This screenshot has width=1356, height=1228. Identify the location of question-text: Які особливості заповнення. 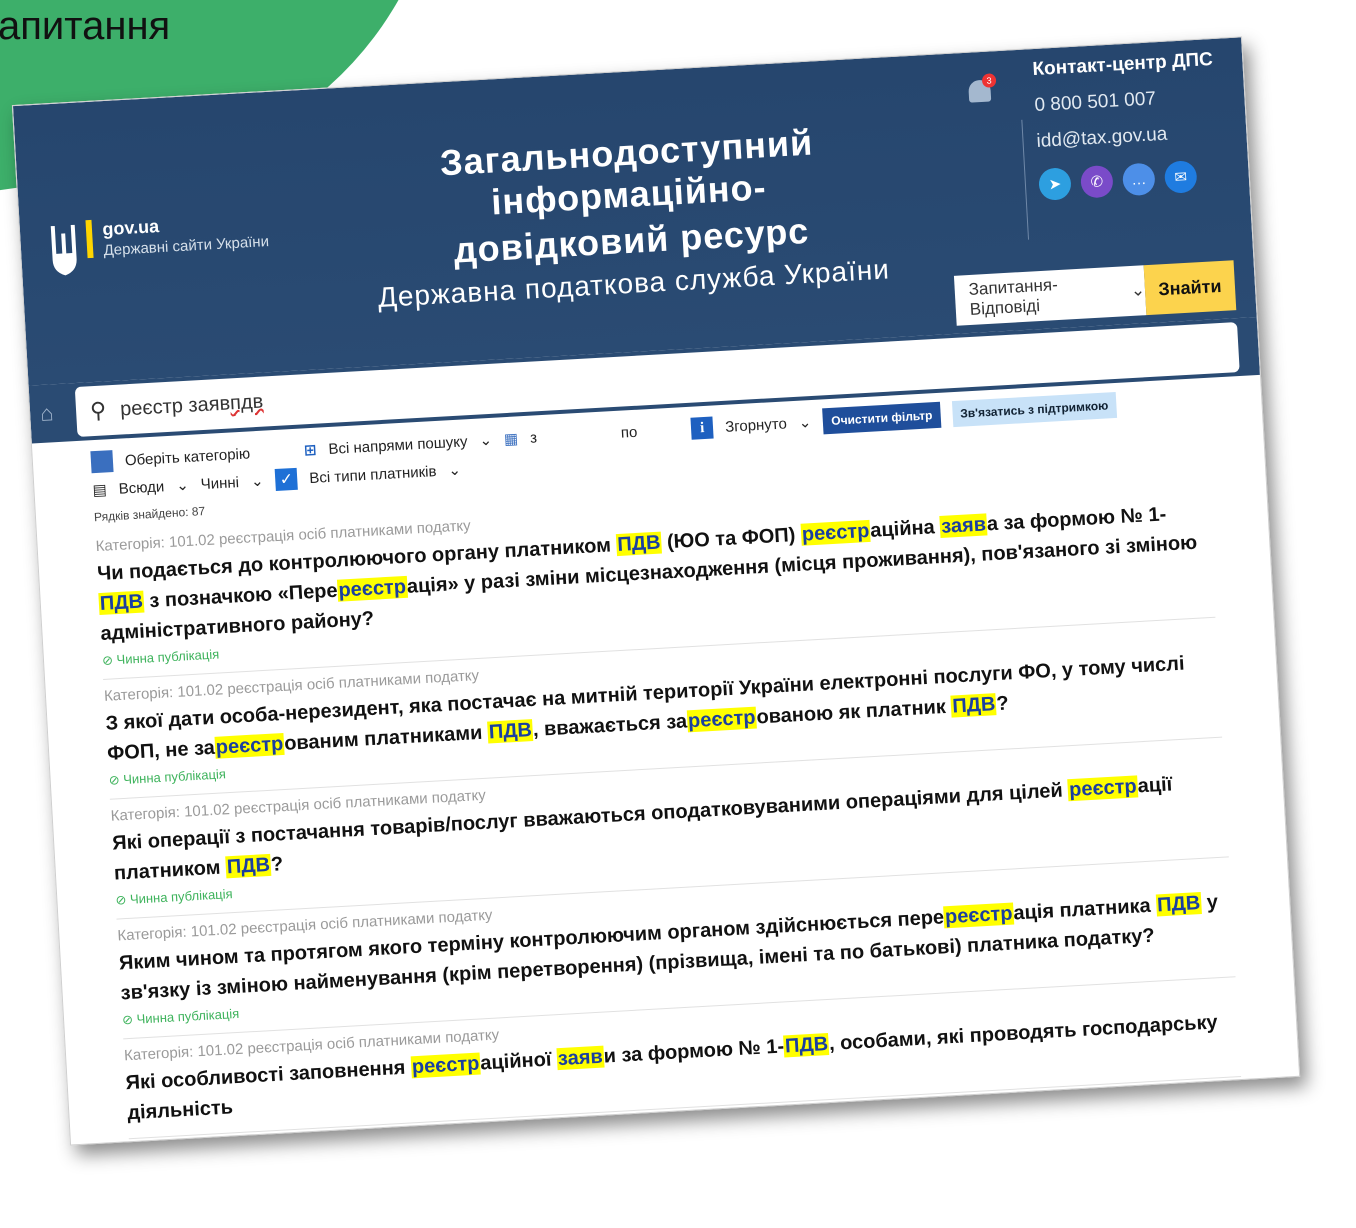
(268, 1075).